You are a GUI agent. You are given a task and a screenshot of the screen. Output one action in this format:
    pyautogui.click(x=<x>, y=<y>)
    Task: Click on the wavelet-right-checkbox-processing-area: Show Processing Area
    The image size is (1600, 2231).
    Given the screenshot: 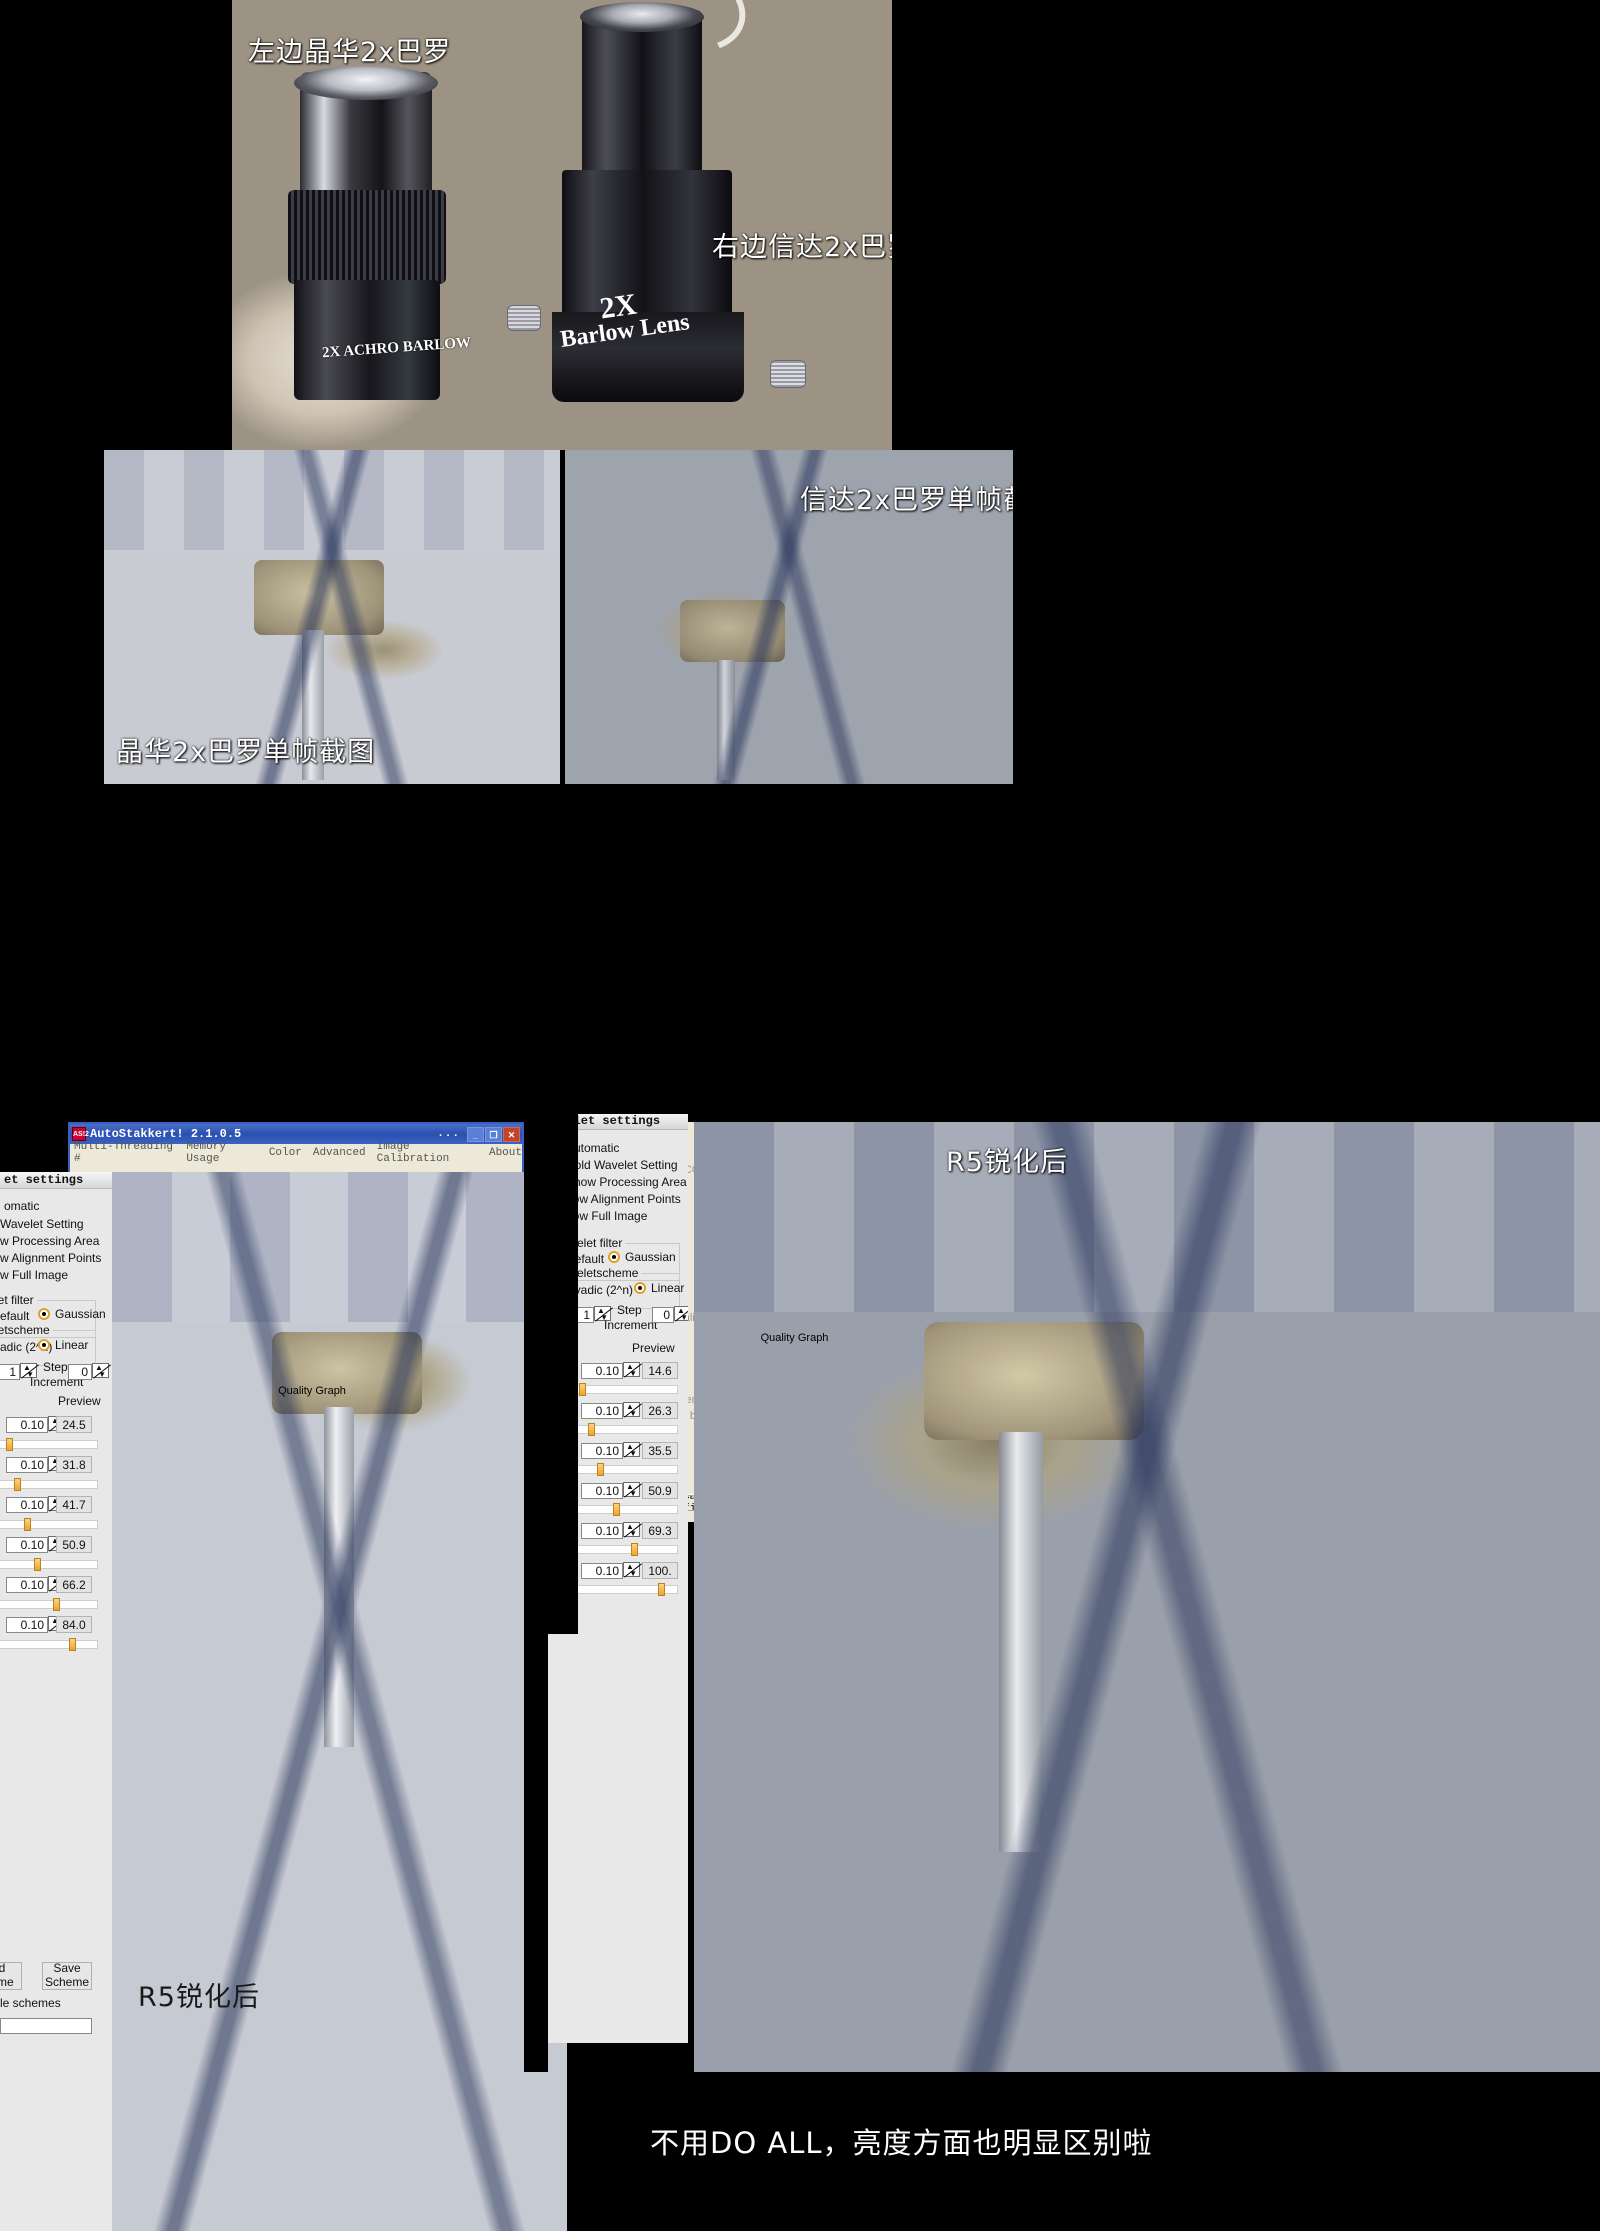 What is the action you would take?
    pyautogui.click(x=626, y=1182)
    